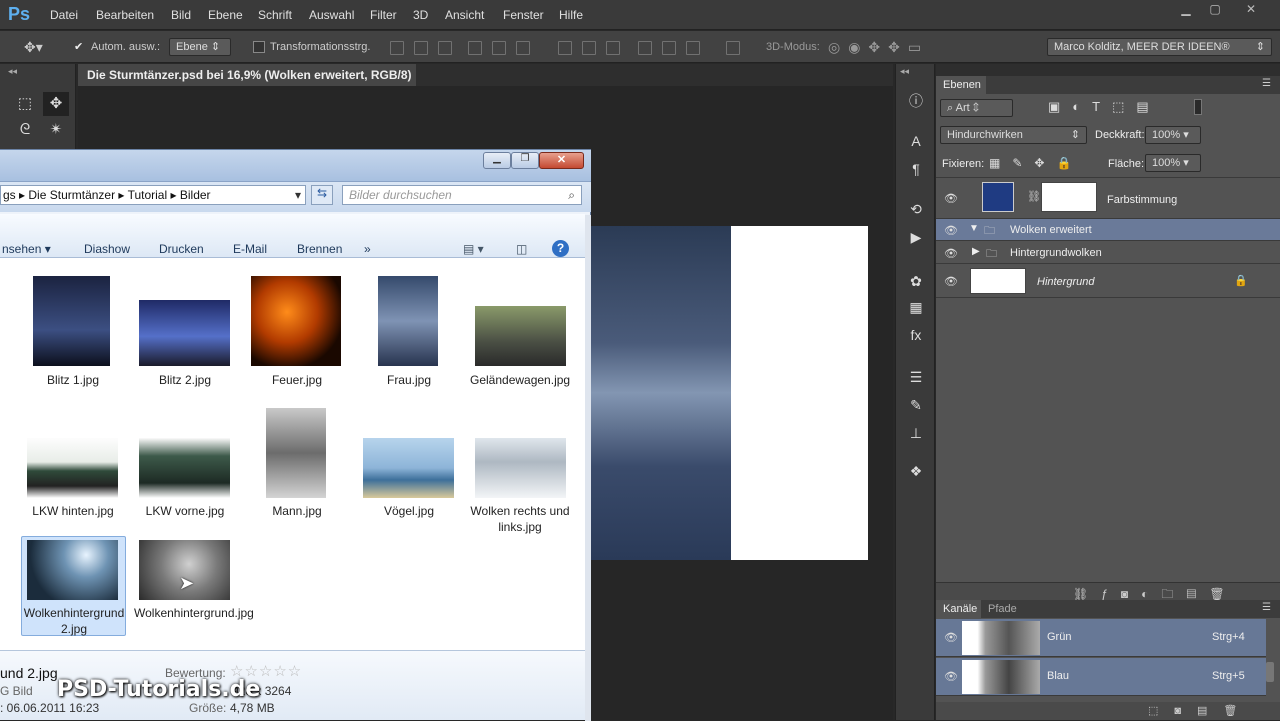 This screenshot has width=1280, height=721. What do you see at coordinates (589, 48) in the screenshot?
I see `distribute-vcenter-icon` at bounding box center [589, 48].